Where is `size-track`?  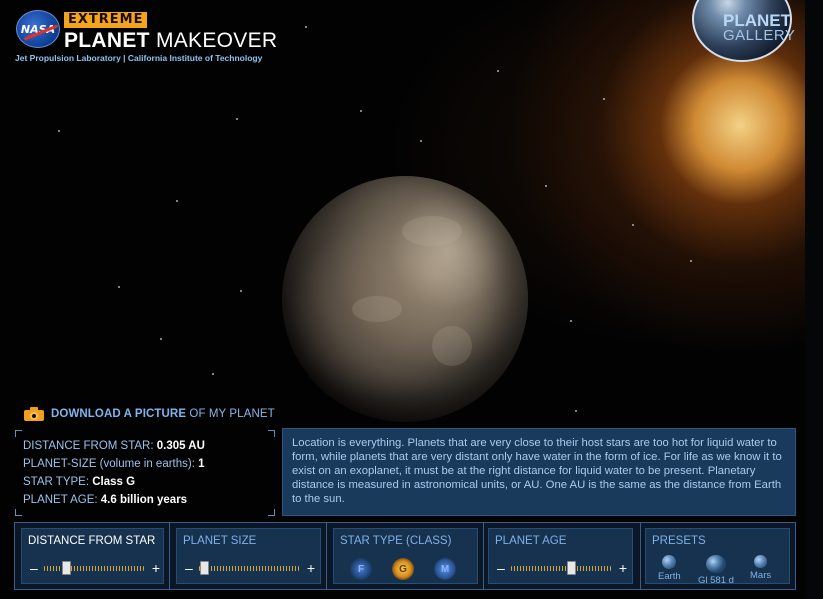
size-track is located at coordinates (249, 568).